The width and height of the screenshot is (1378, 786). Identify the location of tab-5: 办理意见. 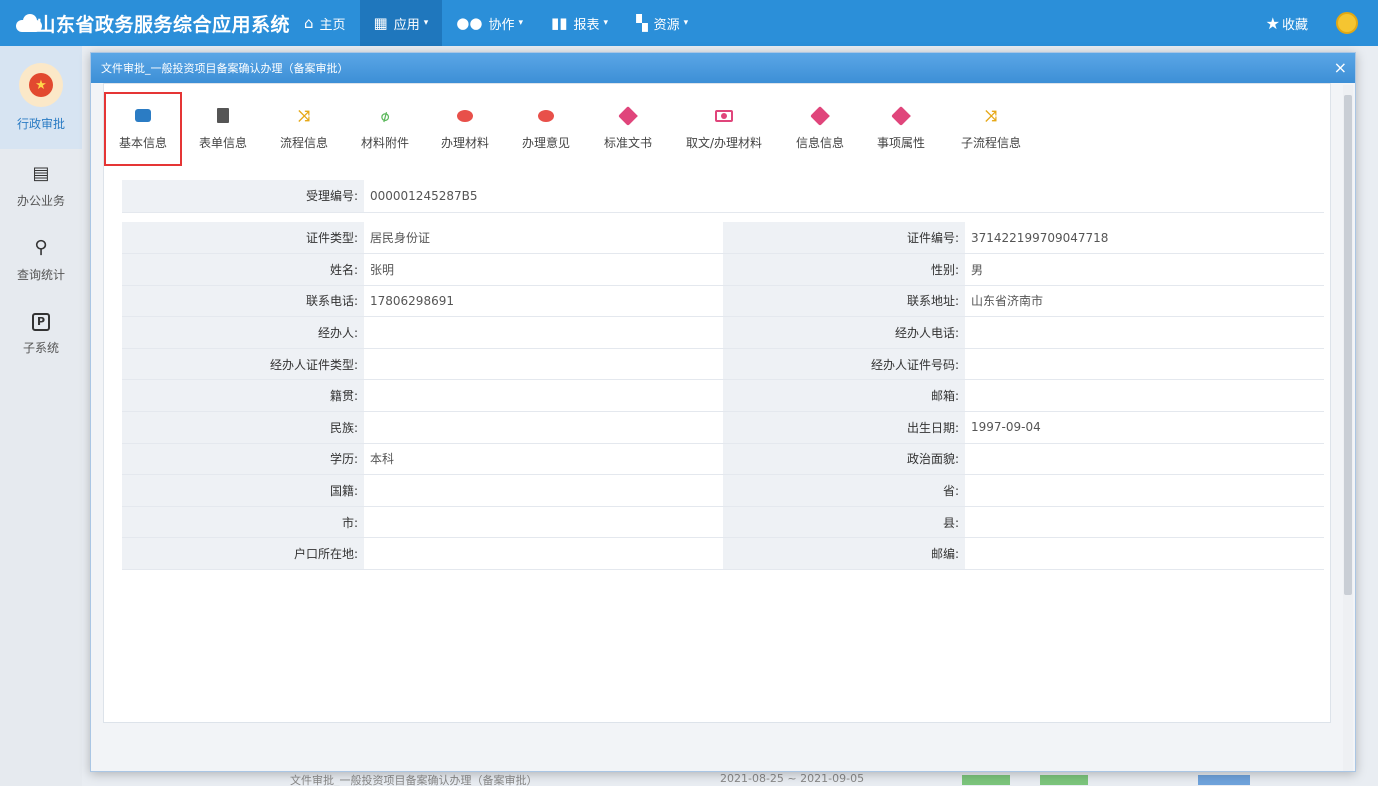
(546, 129).